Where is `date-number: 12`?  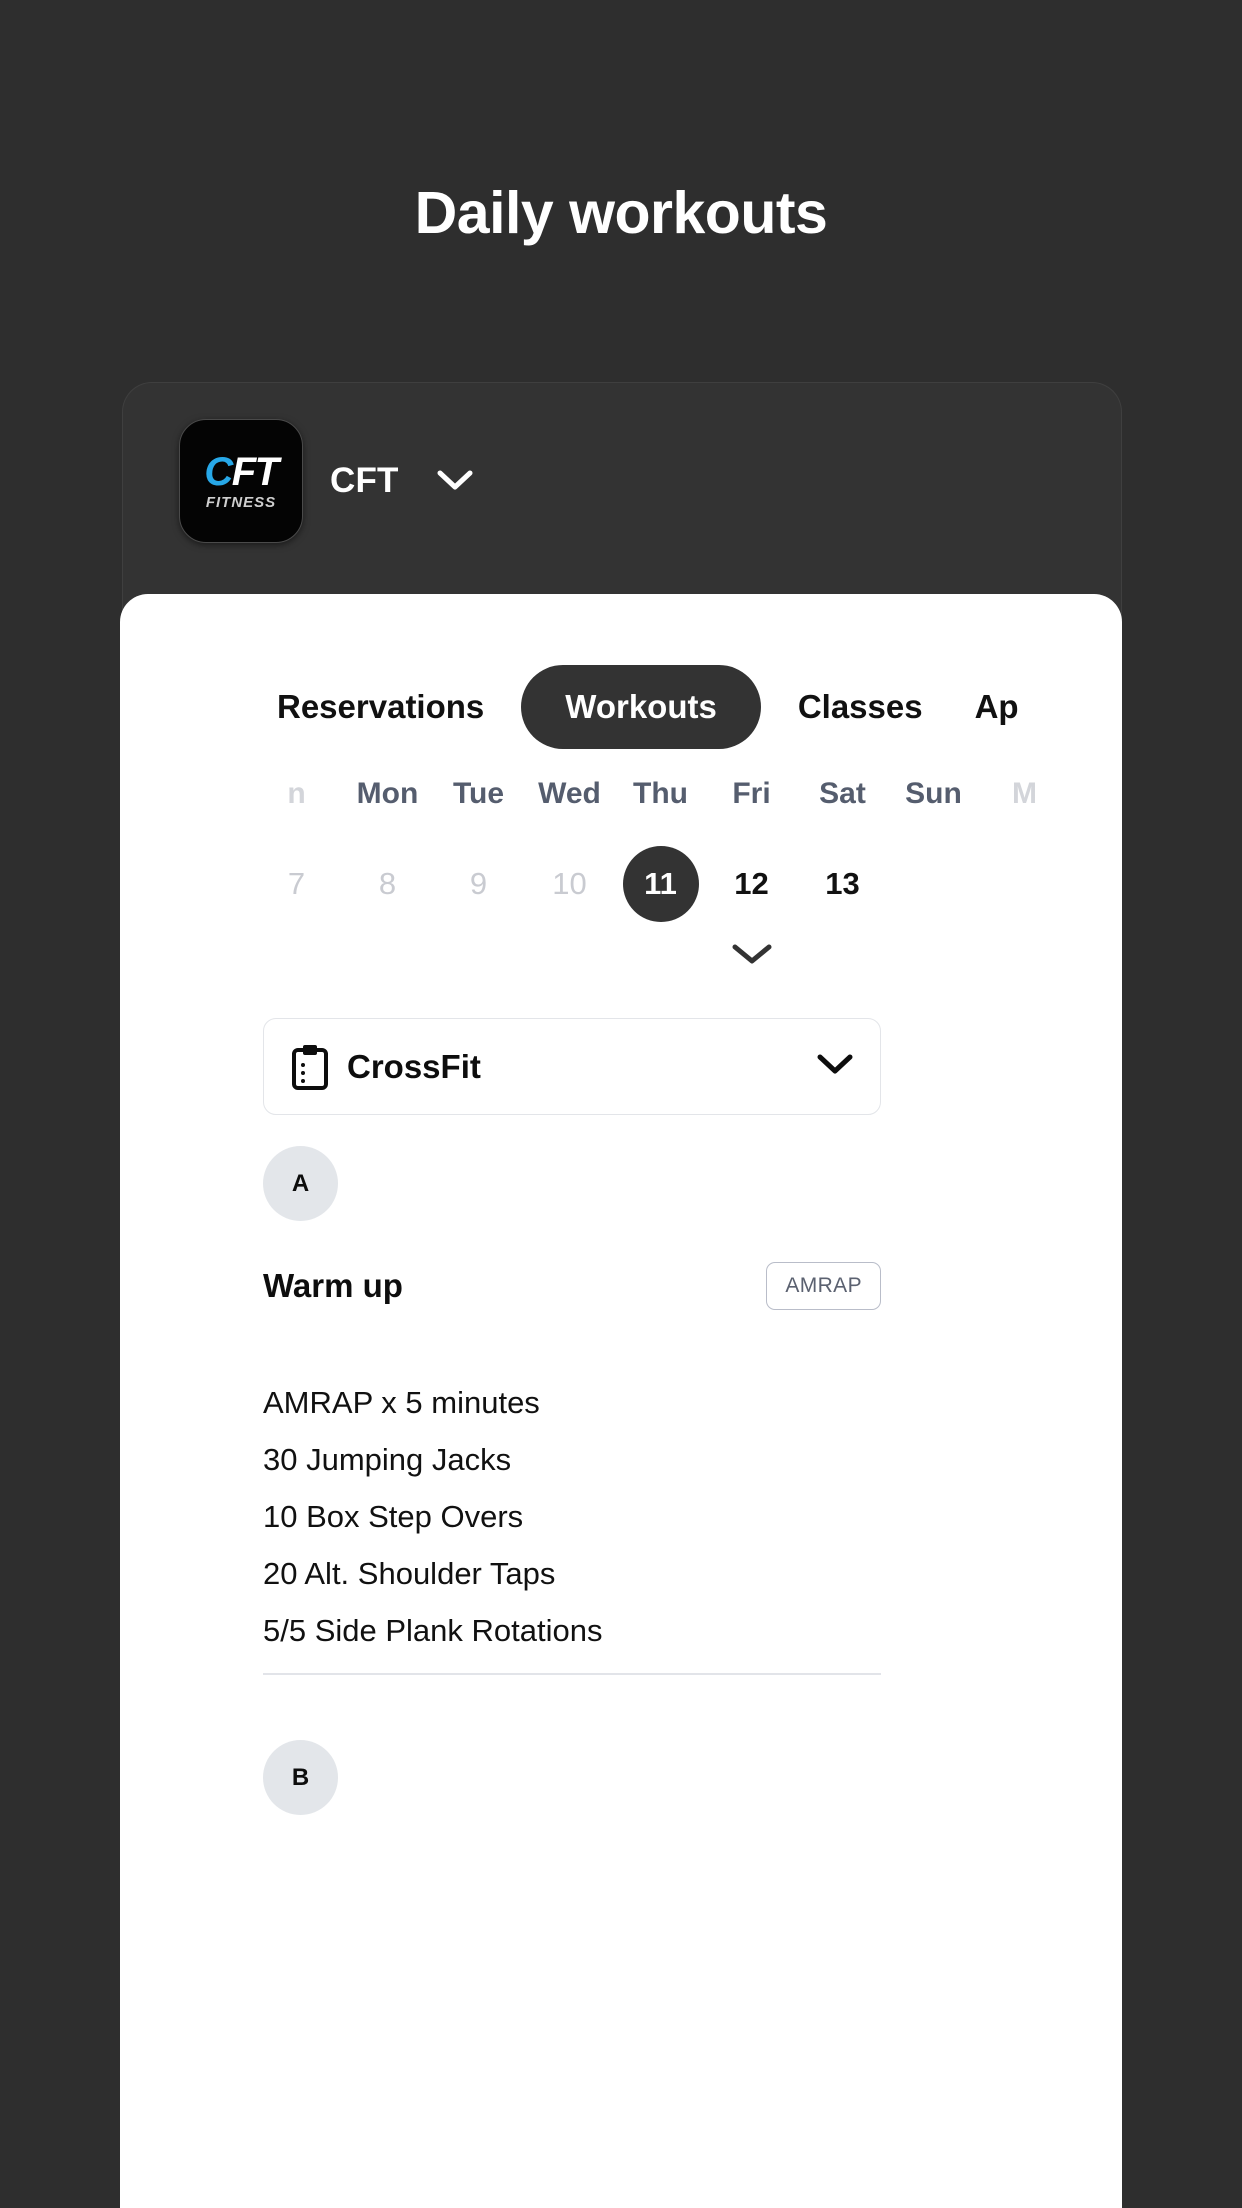 date-number: 12 is located at coordinates (752, 884).